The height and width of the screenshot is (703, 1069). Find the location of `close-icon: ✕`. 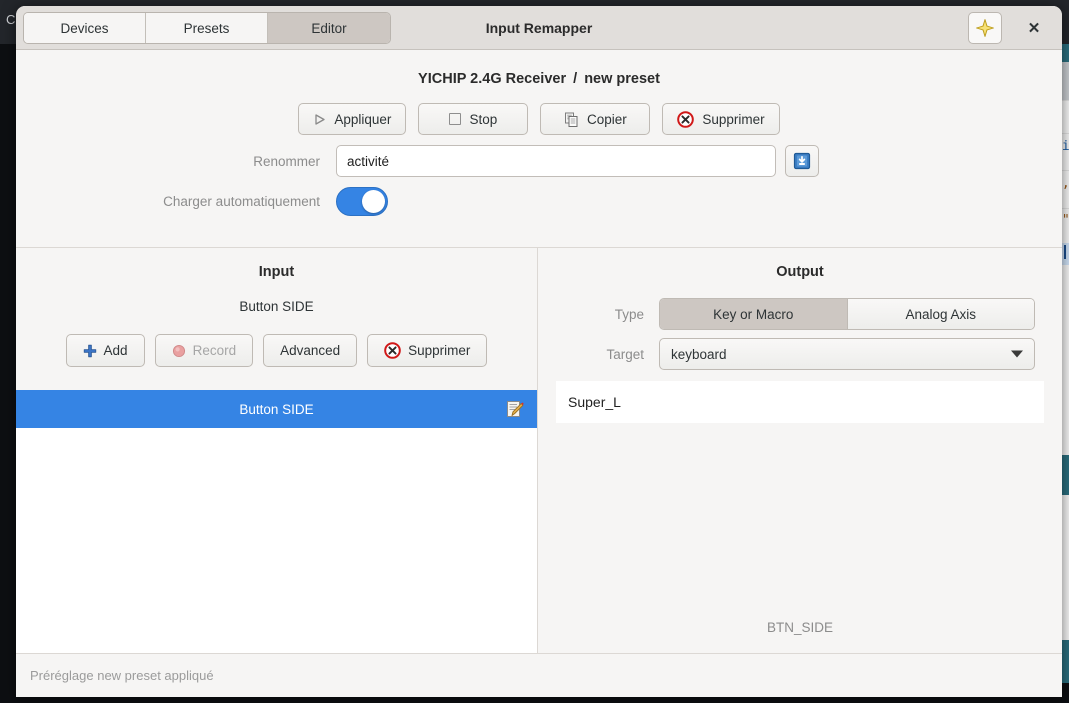

close-icon: ✕ is located at coordinates (1034, 28).